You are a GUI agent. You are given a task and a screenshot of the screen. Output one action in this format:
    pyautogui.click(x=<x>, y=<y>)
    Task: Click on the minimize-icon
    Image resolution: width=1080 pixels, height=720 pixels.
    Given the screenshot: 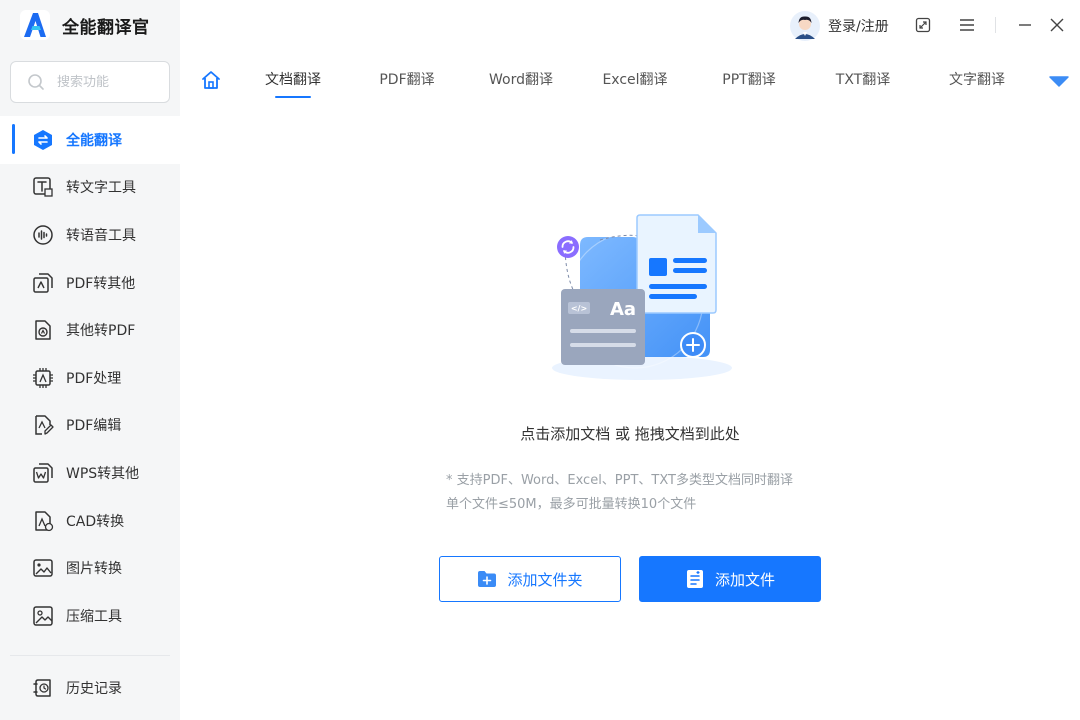 What is the action you would take?
    pyautogui.click(x=1025, y=25)
    